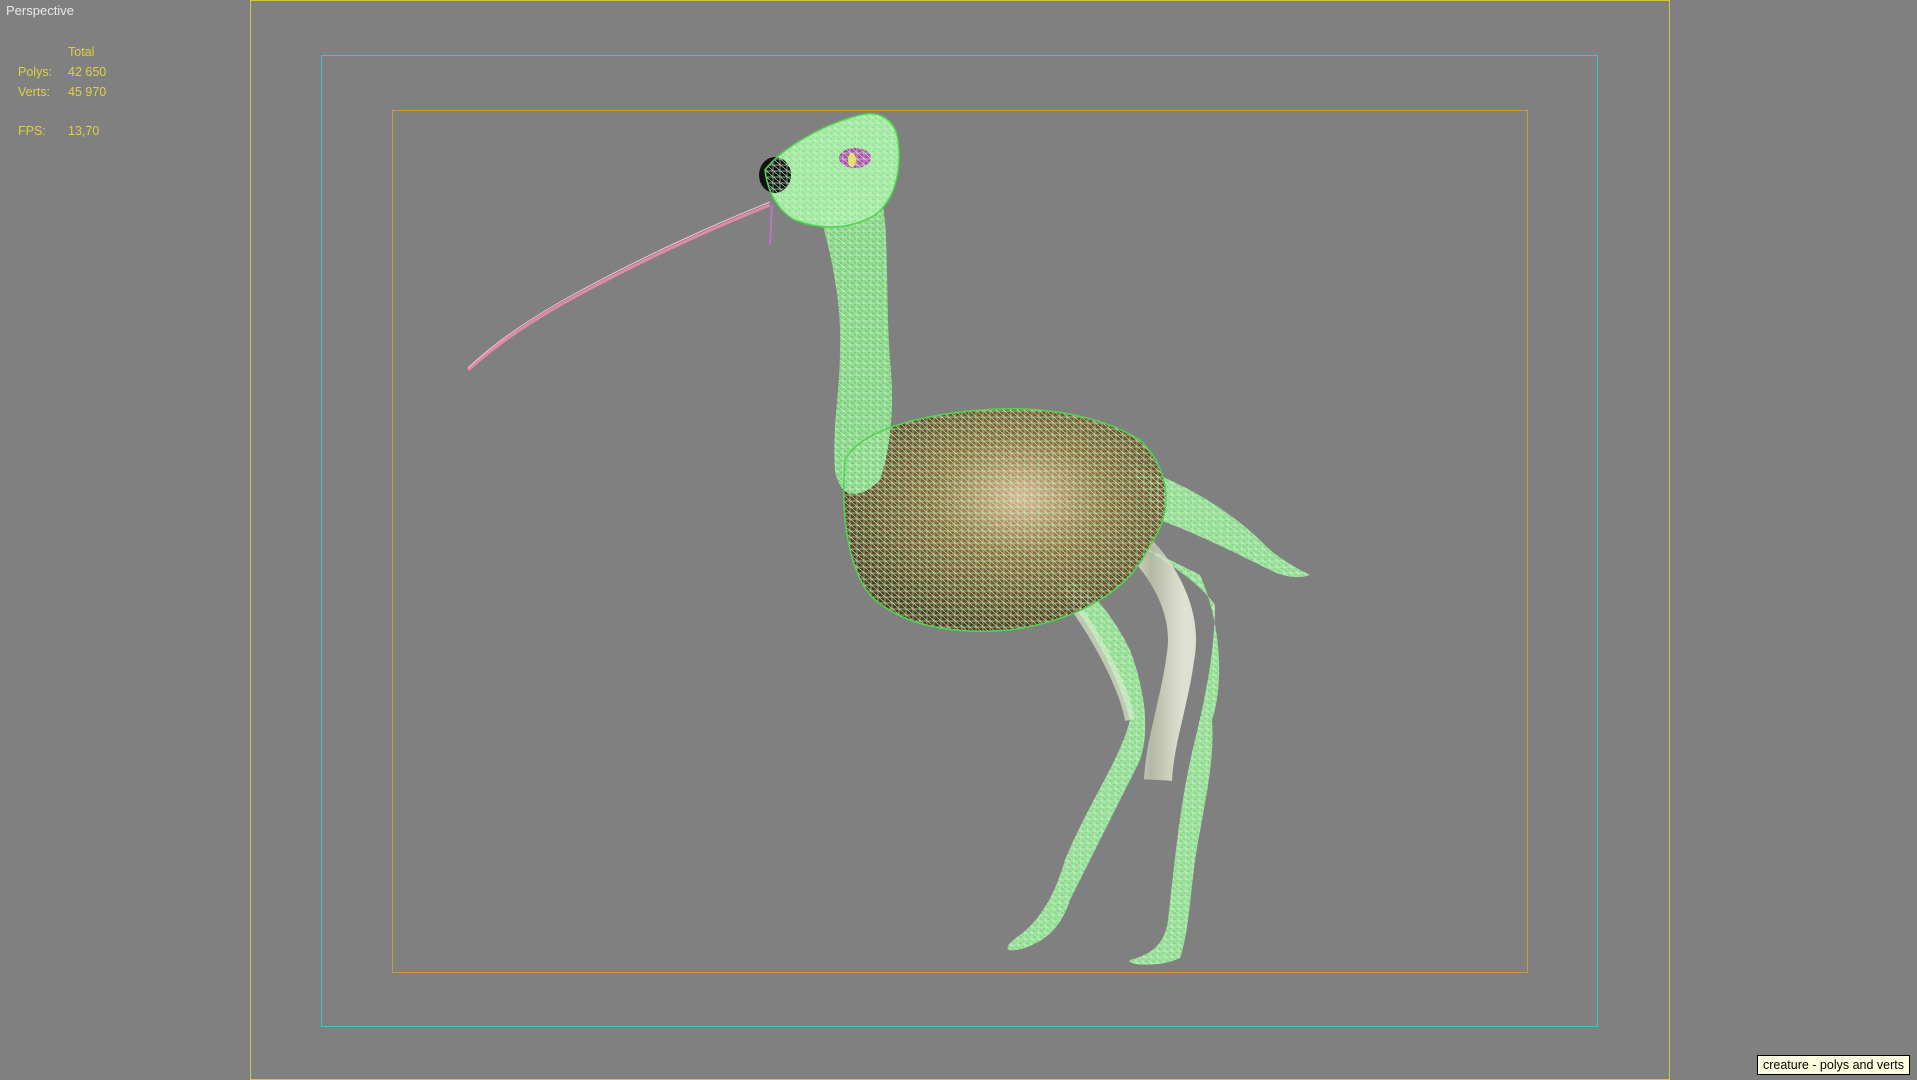  Describe the element at coordinates (618, 287) in the screenshot. I see `creature-proboscis` at that location.